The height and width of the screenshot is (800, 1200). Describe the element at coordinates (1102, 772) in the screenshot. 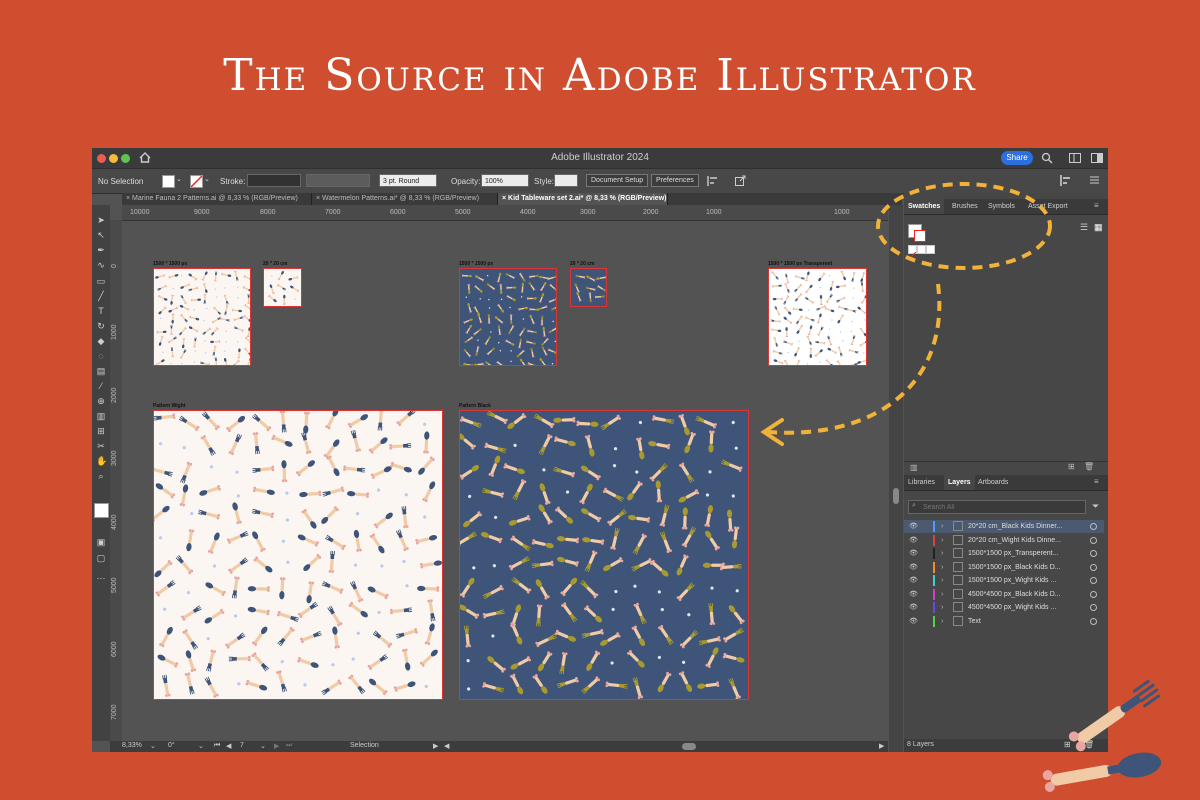

I see `spoon-icon` at that location.